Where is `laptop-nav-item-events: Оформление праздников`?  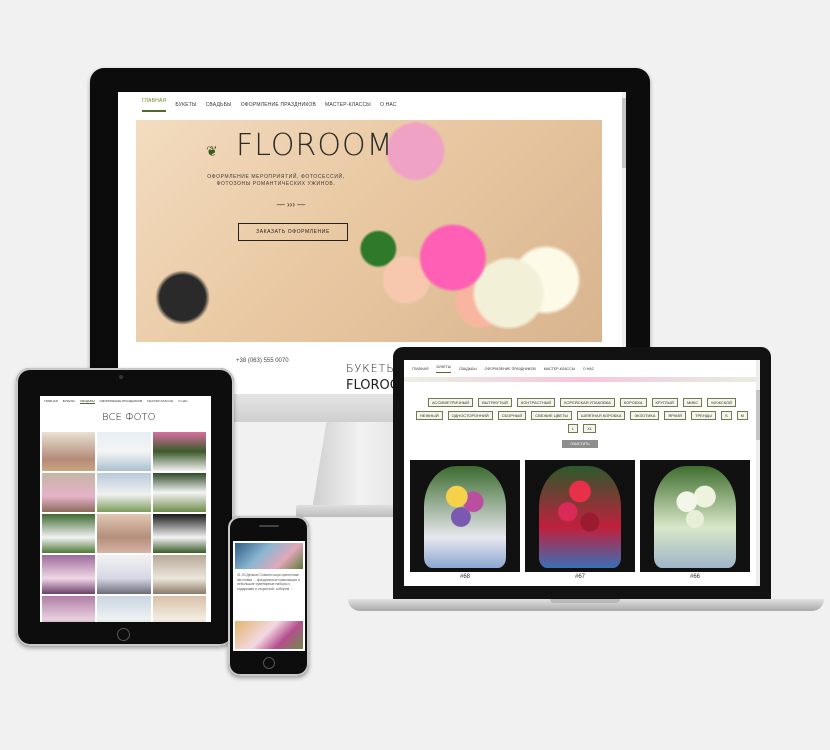
laptop-nav-item-events: Оформление праздников is located at coordinates (510, 369).